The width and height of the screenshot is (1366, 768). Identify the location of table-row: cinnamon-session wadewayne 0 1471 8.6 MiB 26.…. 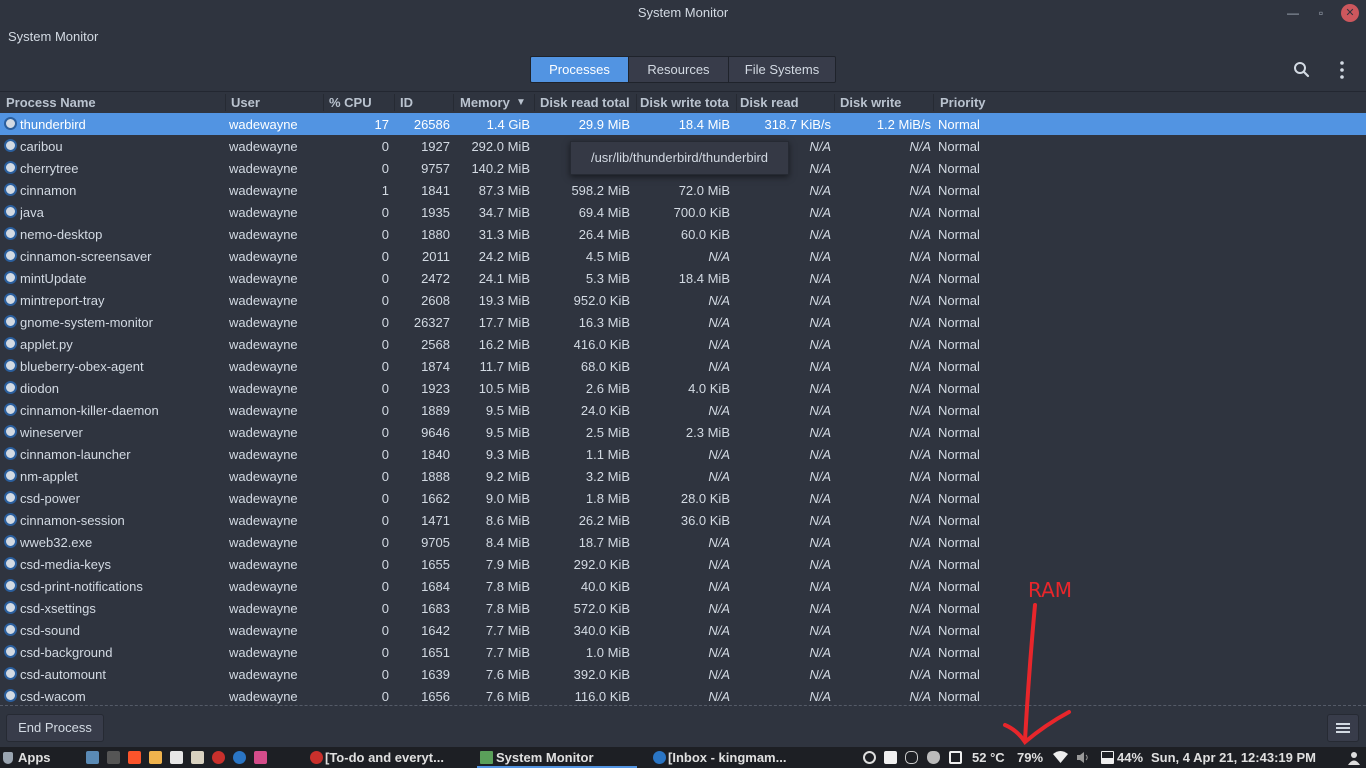
(683, 520).